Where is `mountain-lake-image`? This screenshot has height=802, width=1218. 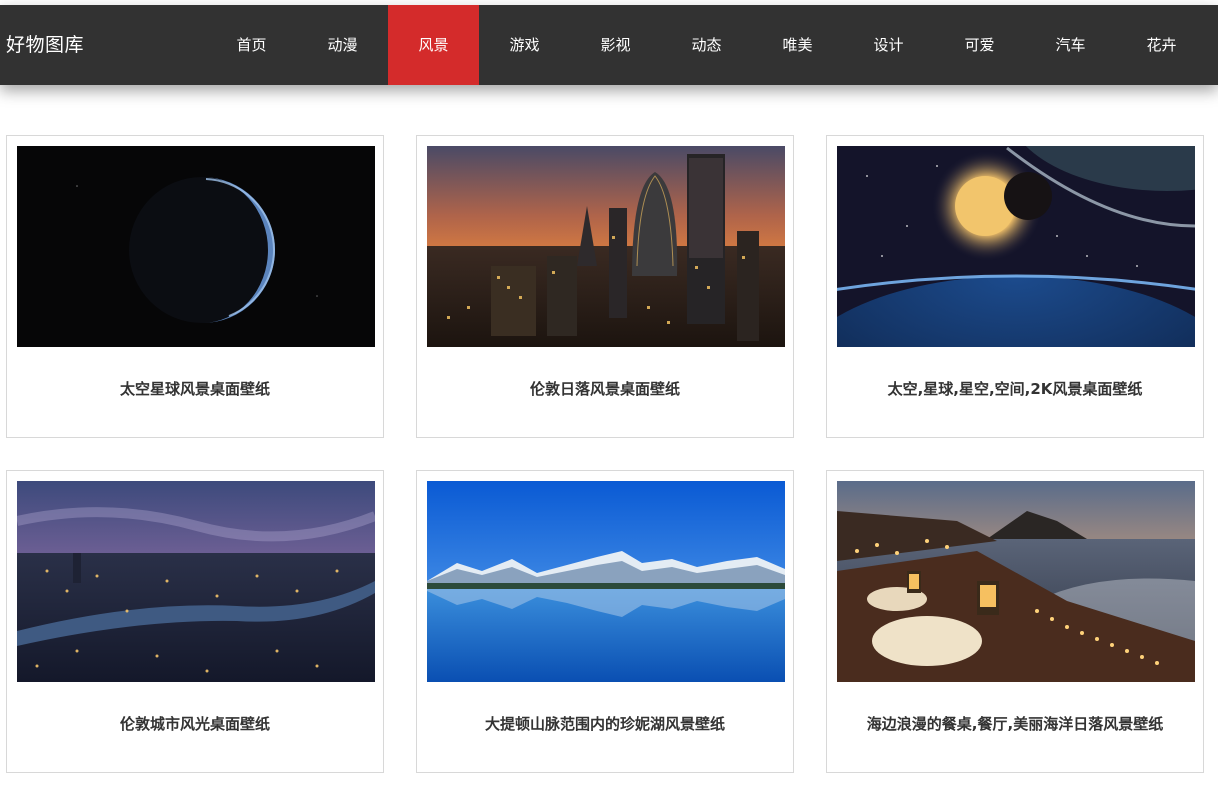 mountain-lake-image is located at coordinates (606, 581).